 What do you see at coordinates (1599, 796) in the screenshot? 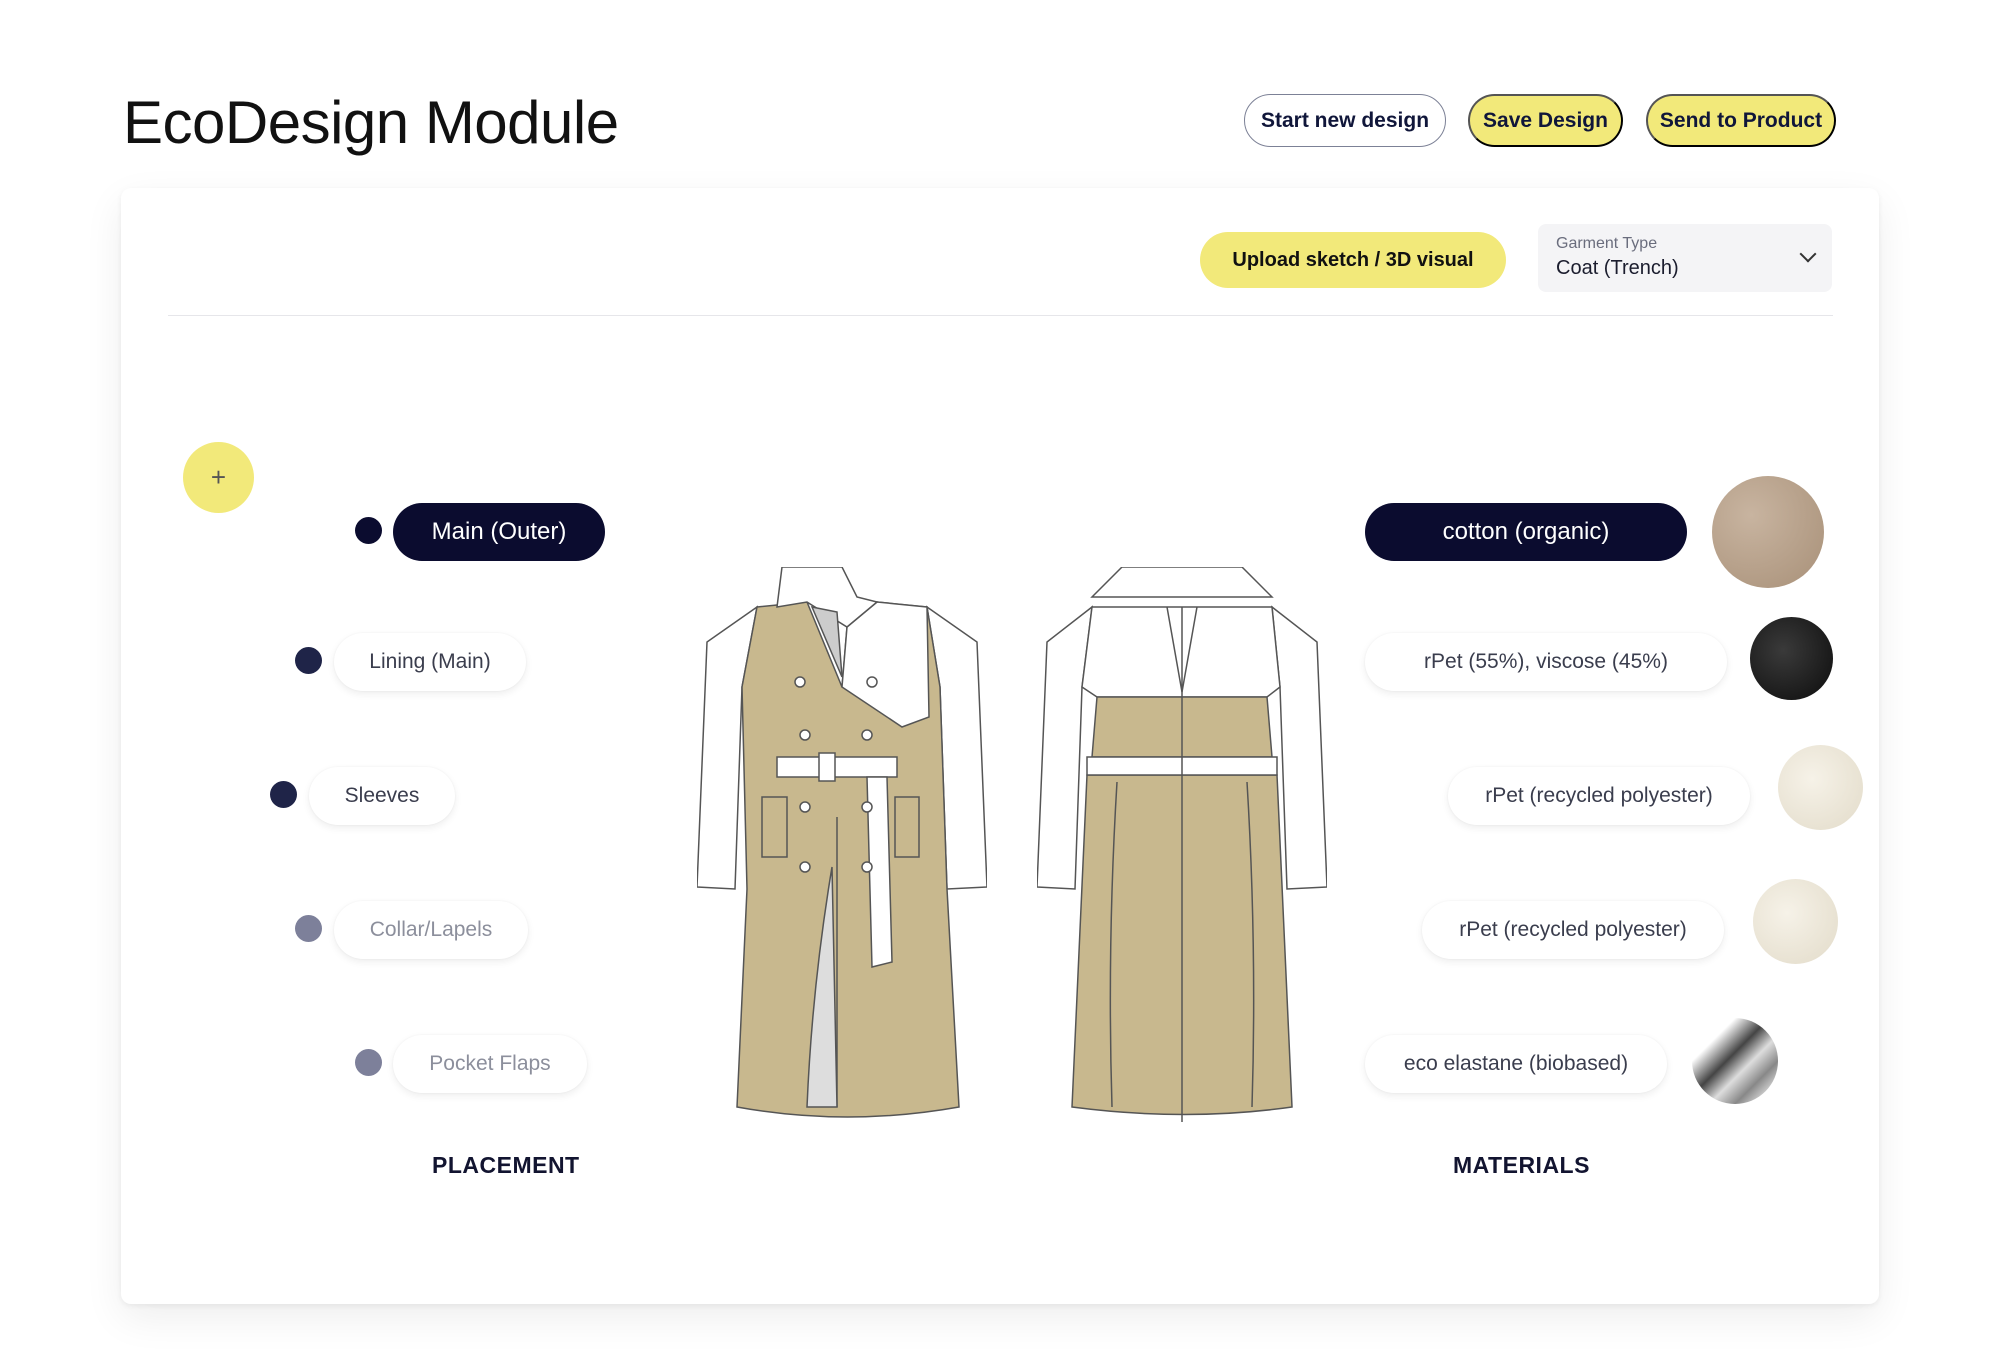
I see `material-rpet-recycled-1: rPet (recycled polyester)` at bounding box center [1599, 796].